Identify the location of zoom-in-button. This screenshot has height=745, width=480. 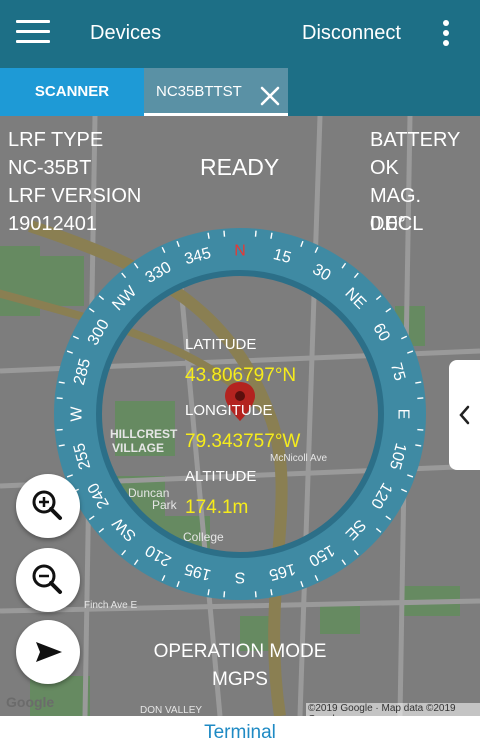
(48, 506).